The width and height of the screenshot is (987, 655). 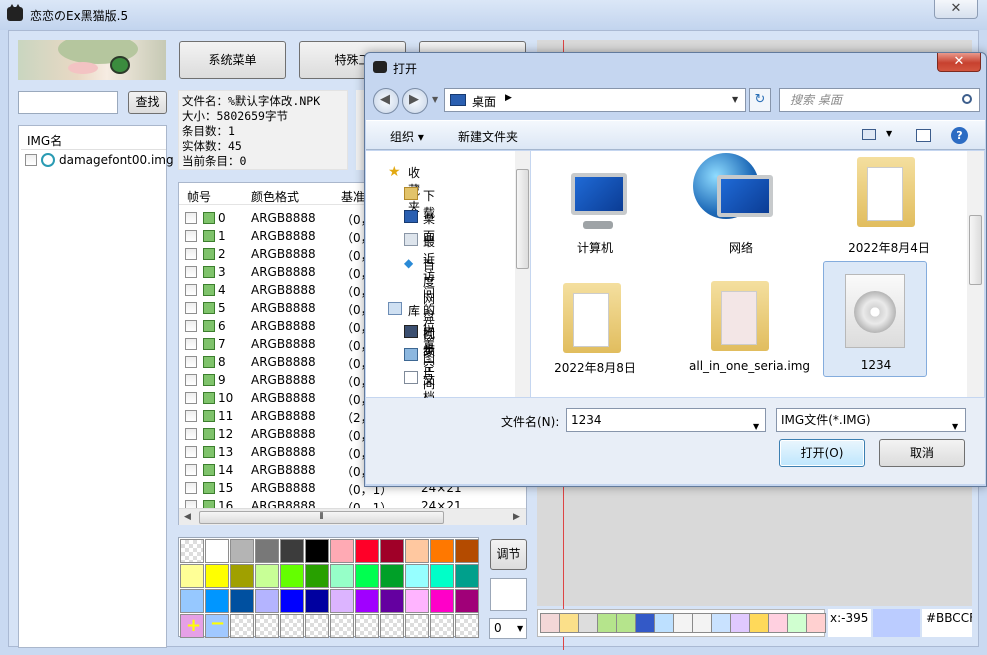 I want to click on filetype-dropdown-icon: ▼, so click(x=955, y=427).